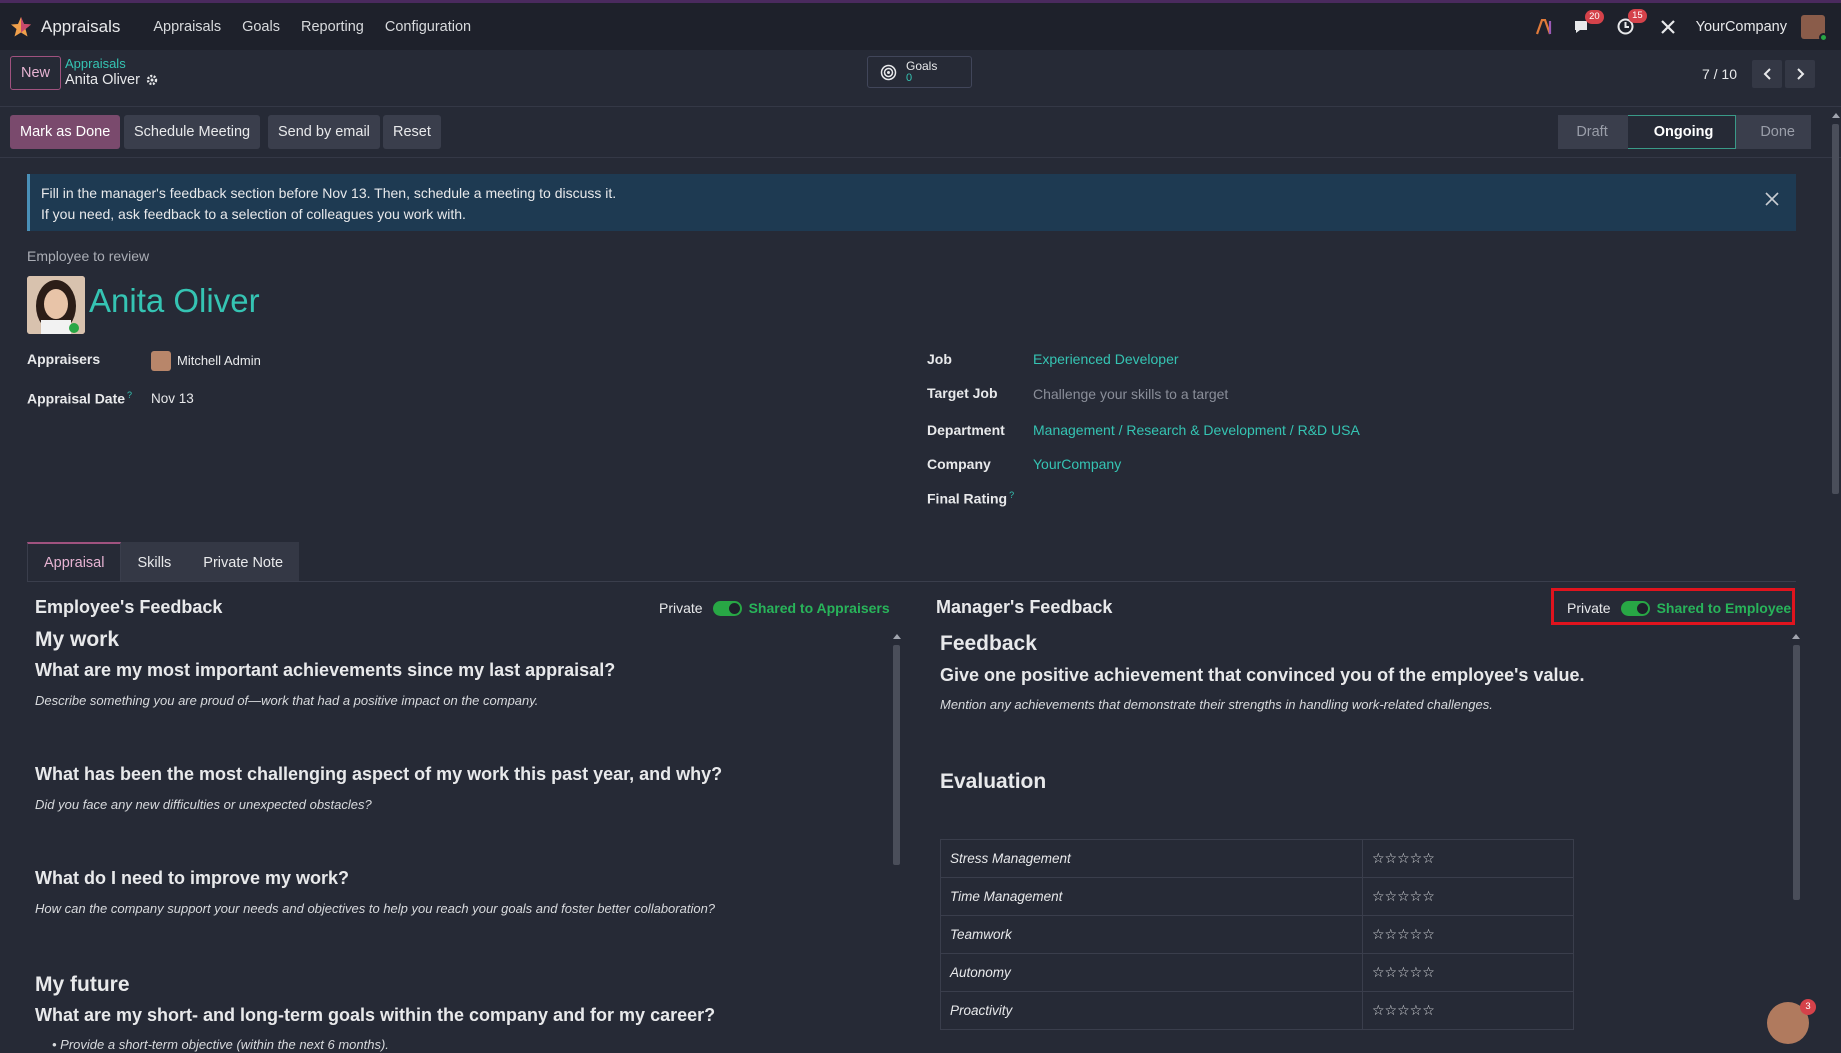  Describe the element at coordinates (1668, 27) in the screenshot. I see `tools-icon` at that location.